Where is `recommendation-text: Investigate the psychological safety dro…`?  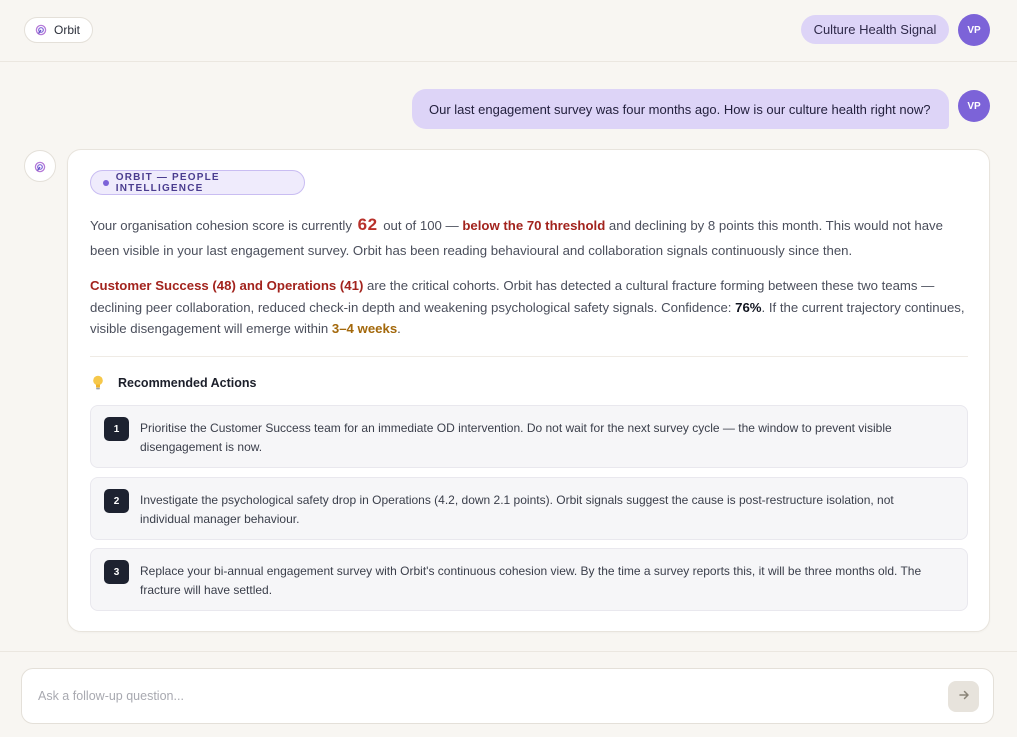
recommendation-text: Investigate the psychological safety dro… is located at coordinates (517, 509).